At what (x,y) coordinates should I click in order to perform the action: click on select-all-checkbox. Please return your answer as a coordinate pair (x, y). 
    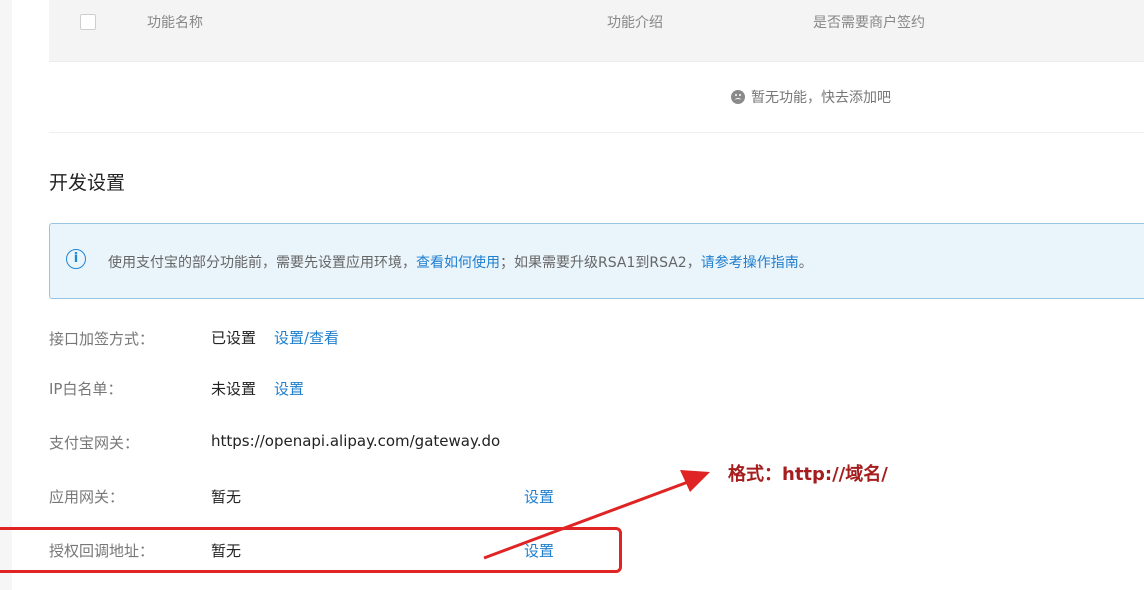
    Looking at the image, I should click on (88, 22).